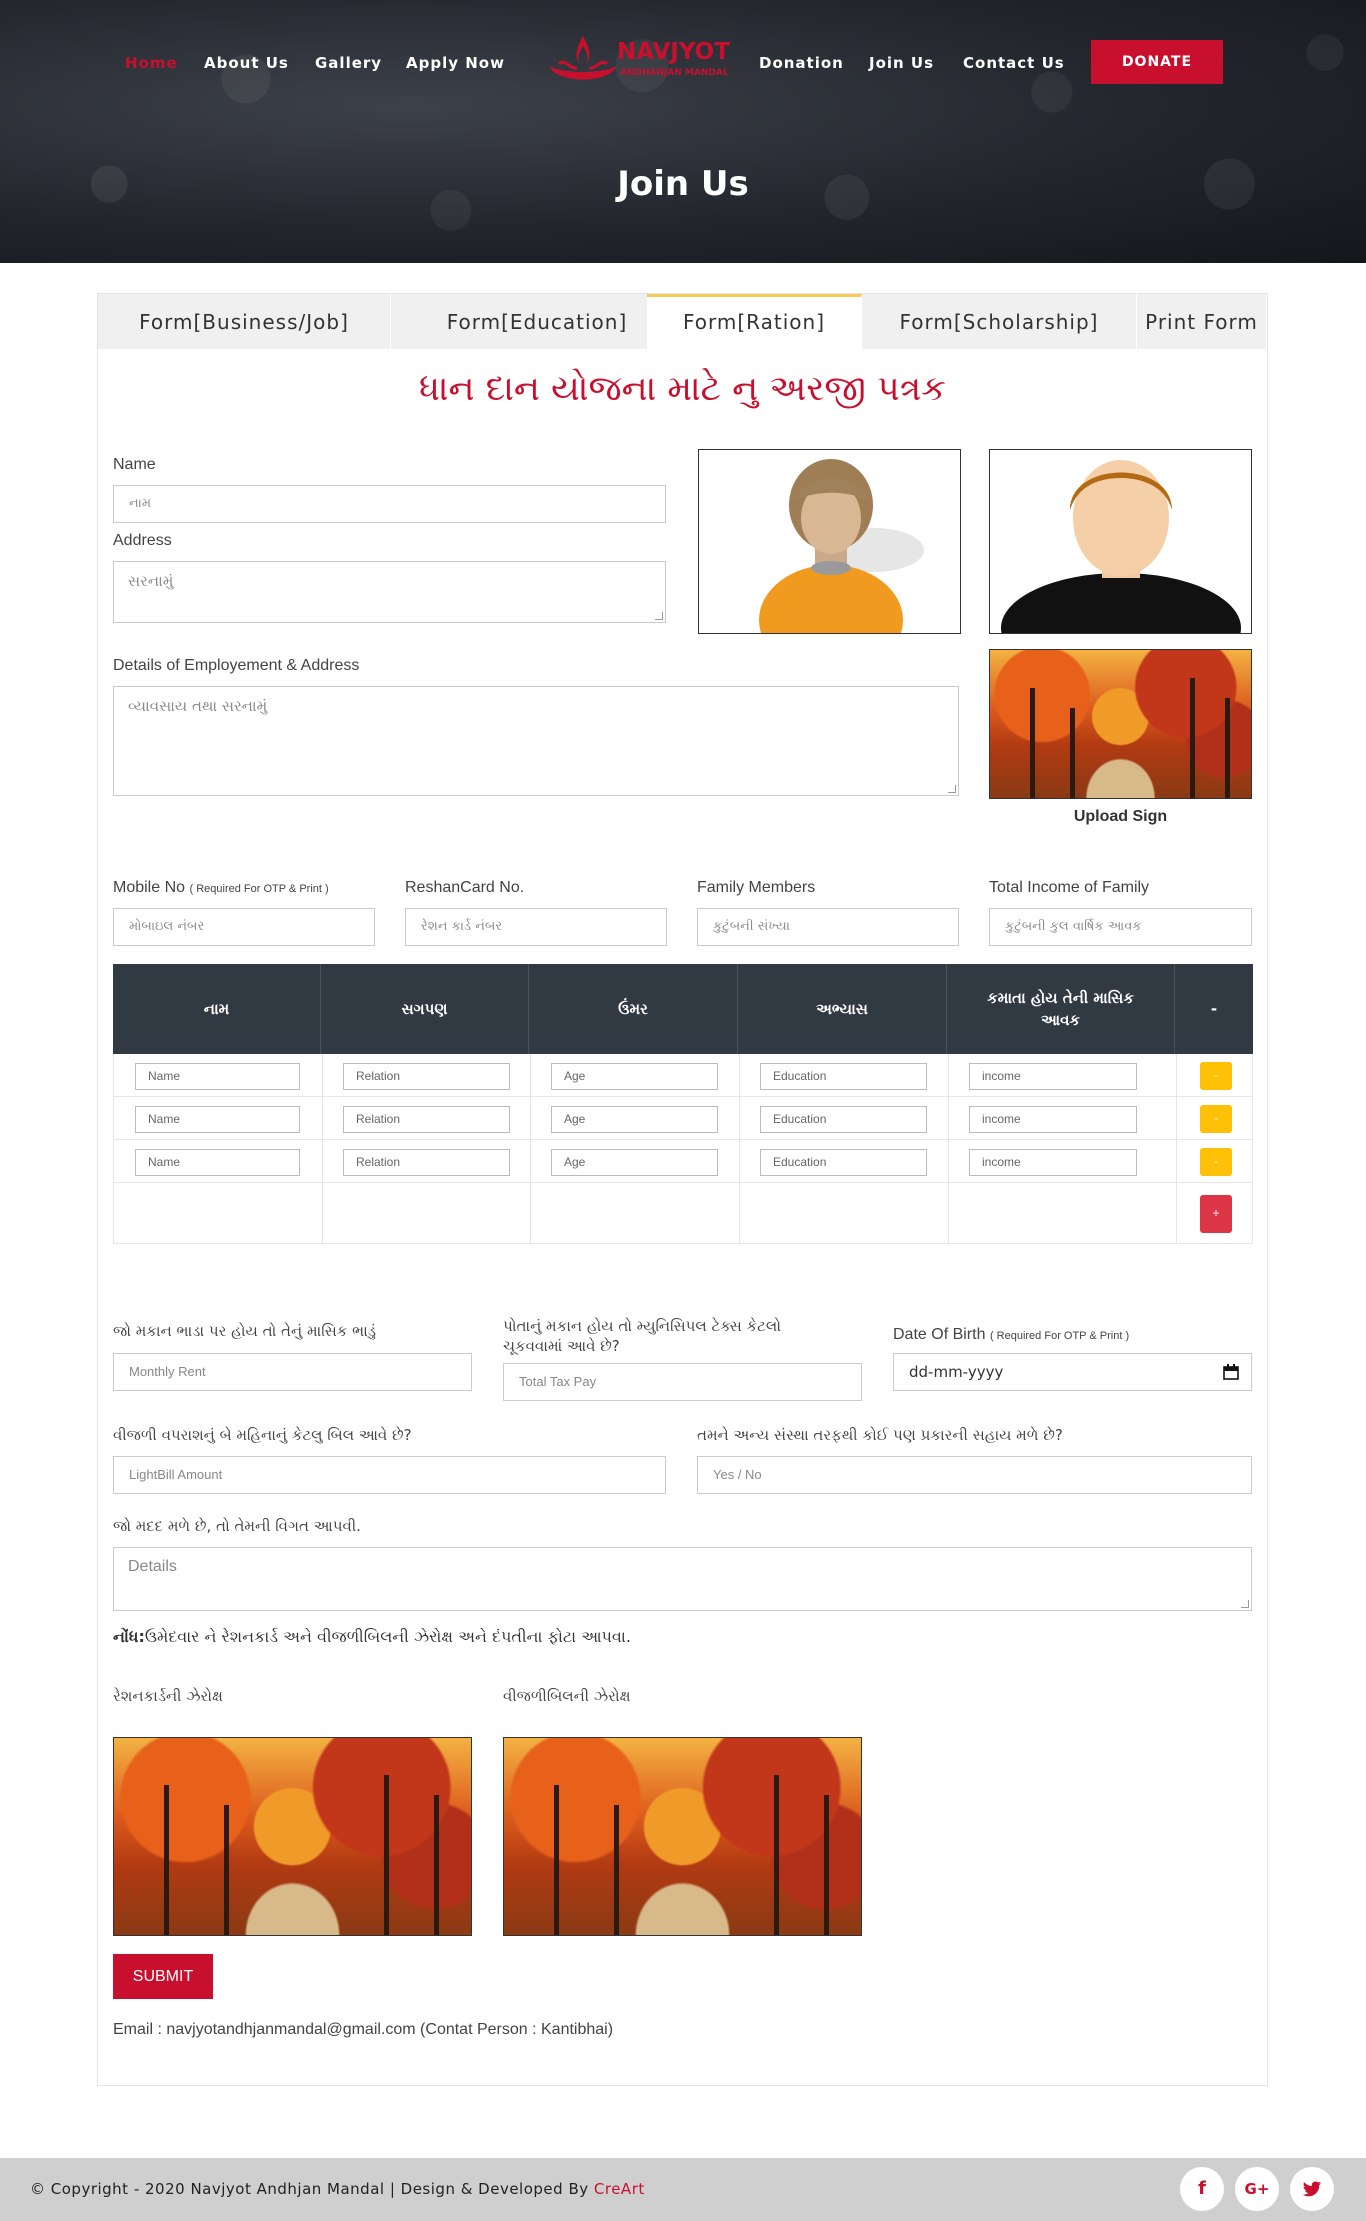 The width and height of the screenshot is (1366, 2221). Describe the element at coordinates (1014, 63) in the screenshot. I see `nav-contact-us: Contact Us` at that location.